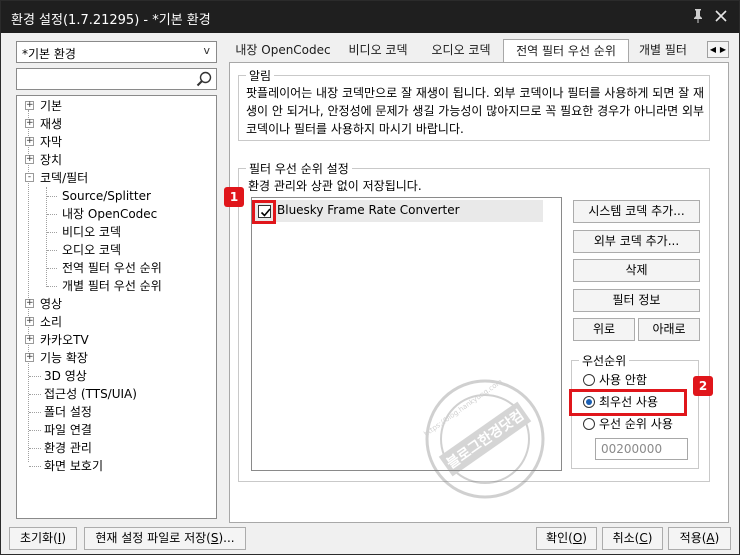 Image resolution: width=740 pixels, height=555 pixels. I want to click on filter-name: Bluesky Frame Rate Converter, so click(368, 210).